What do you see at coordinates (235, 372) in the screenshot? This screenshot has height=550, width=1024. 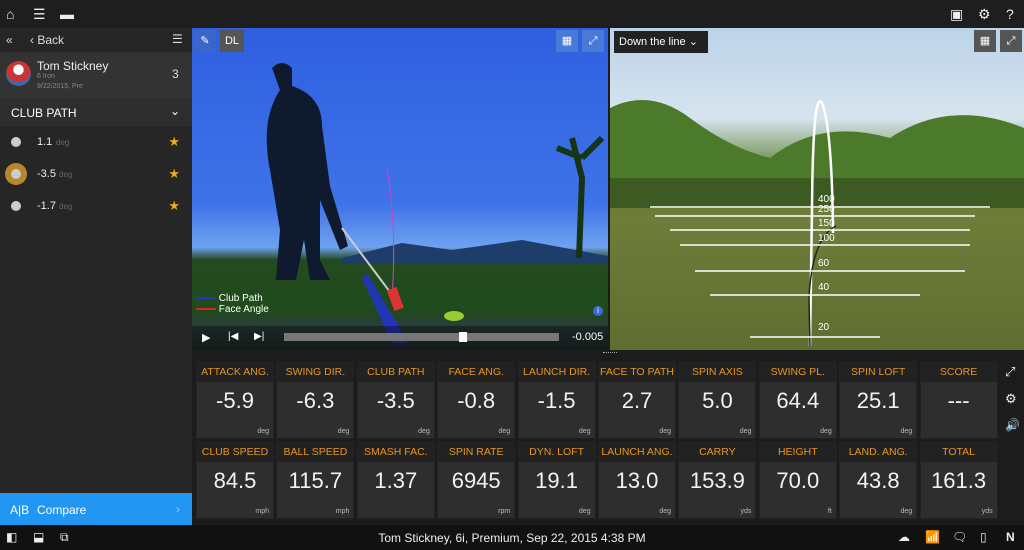 I see `metric-label: ATTACK ANG.` at bounding box center [235, 372].